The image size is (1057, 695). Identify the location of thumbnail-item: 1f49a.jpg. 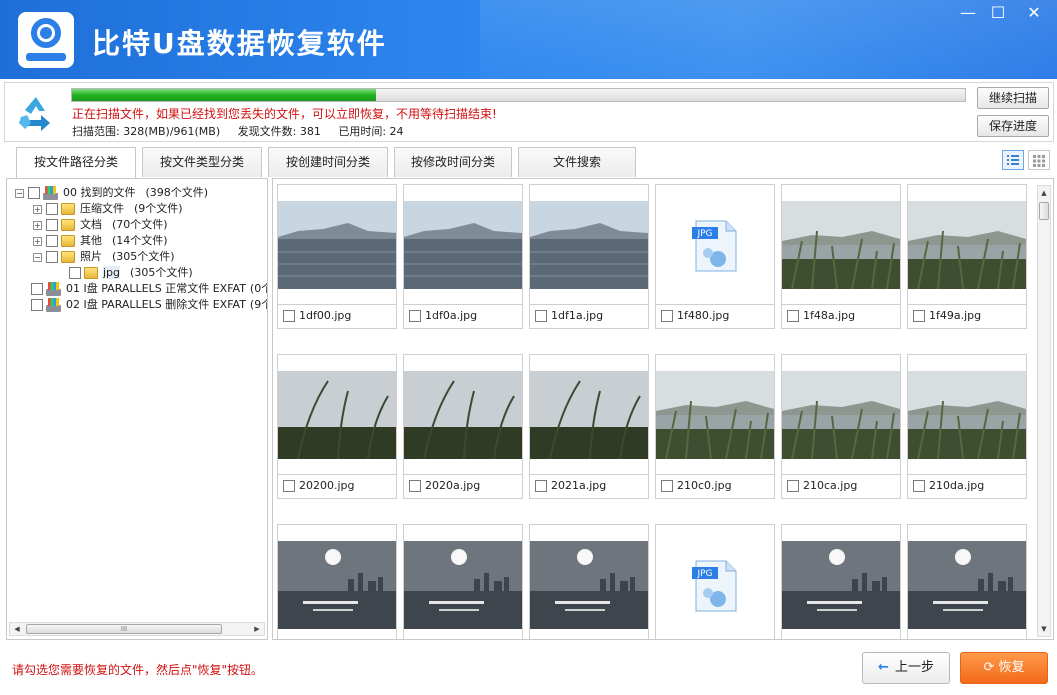
(967, 256).